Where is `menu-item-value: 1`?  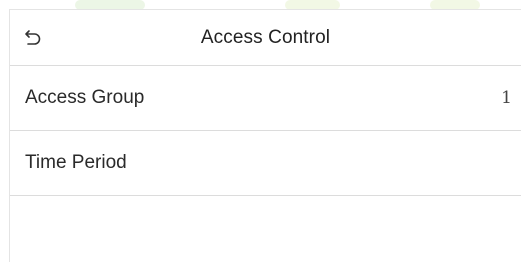 menu-item-value: 1 is located at coordinates (506, 98).